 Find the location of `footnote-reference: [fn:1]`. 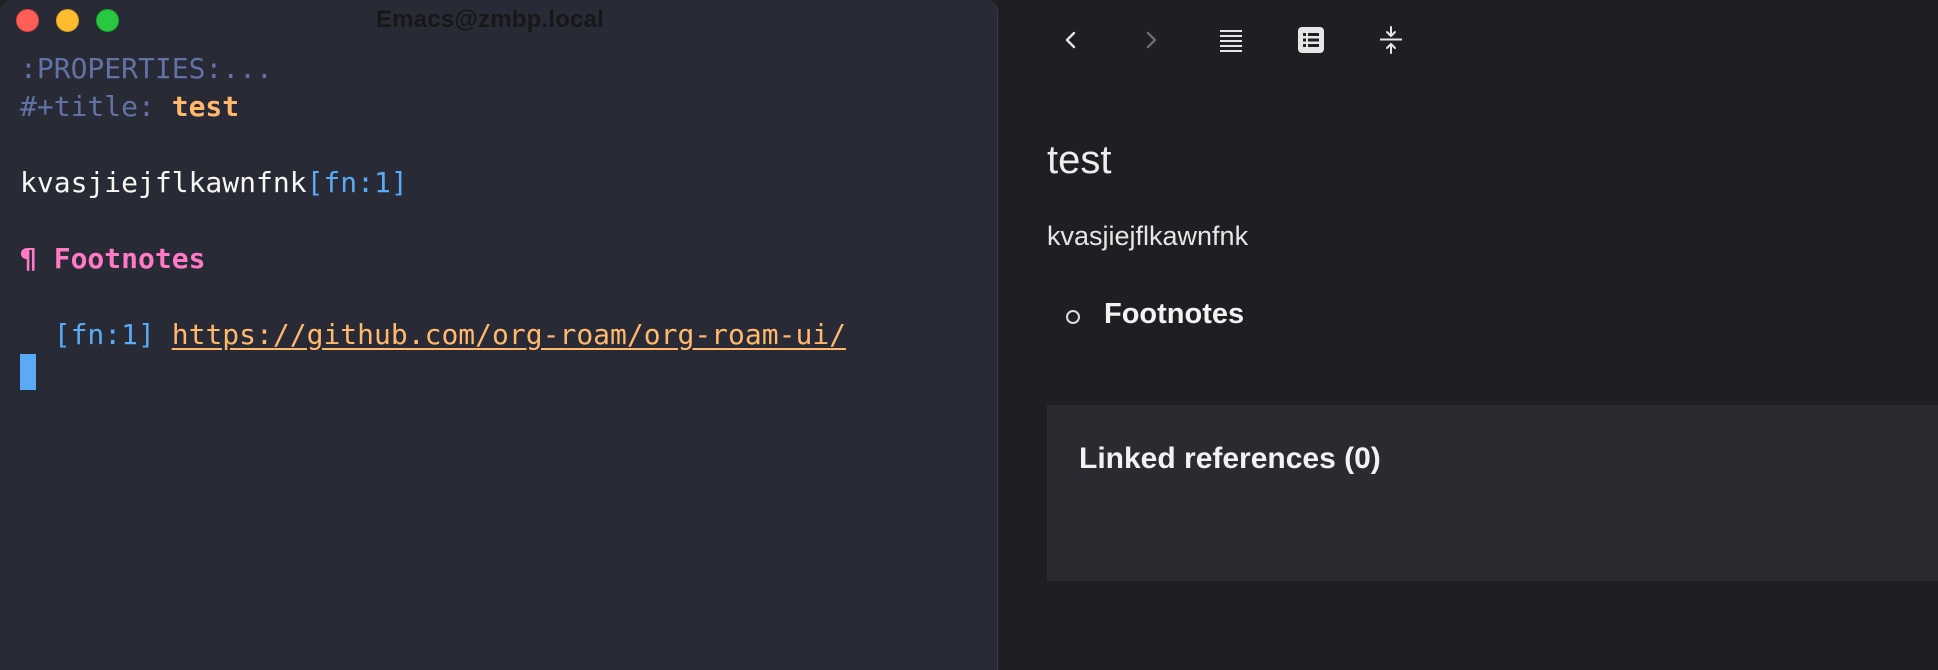

footnote-reference: [fn:1] is located at coordinates (357, 182).